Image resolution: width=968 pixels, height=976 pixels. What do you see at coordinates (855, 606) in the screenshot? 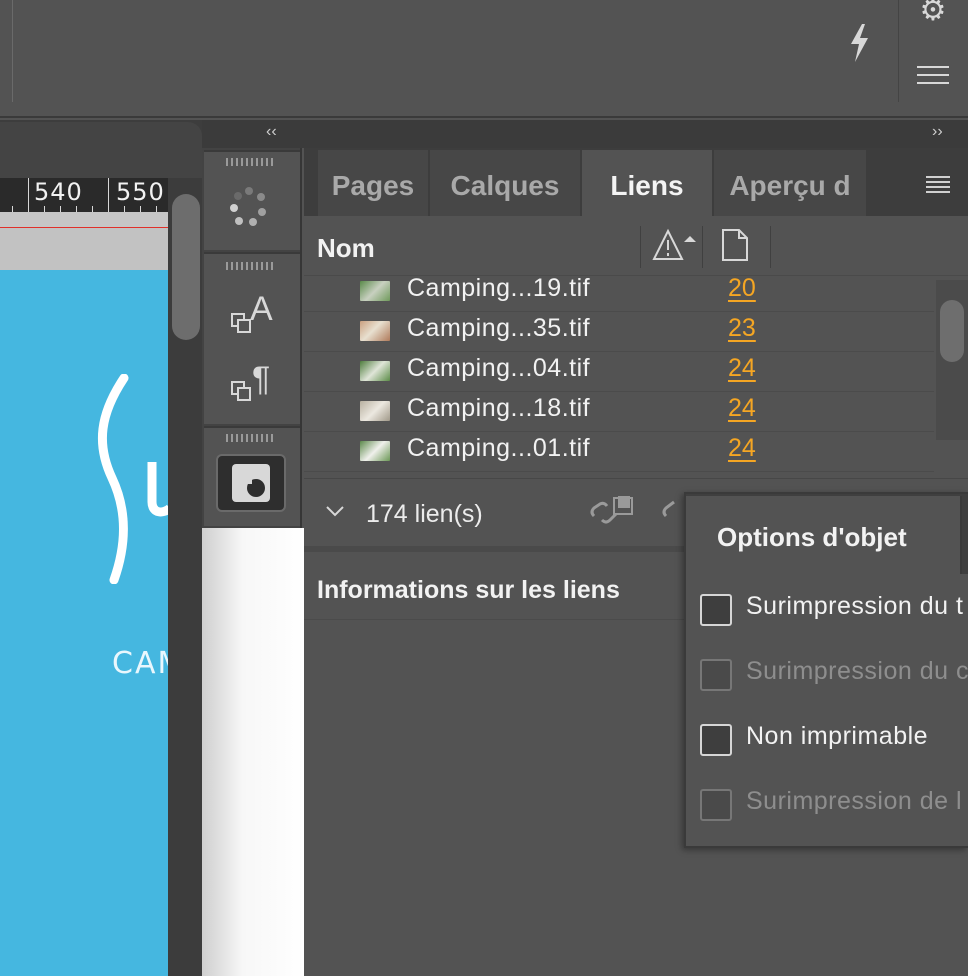
I see `option-label: Surimpression du t` at bounding box center [855, 606].